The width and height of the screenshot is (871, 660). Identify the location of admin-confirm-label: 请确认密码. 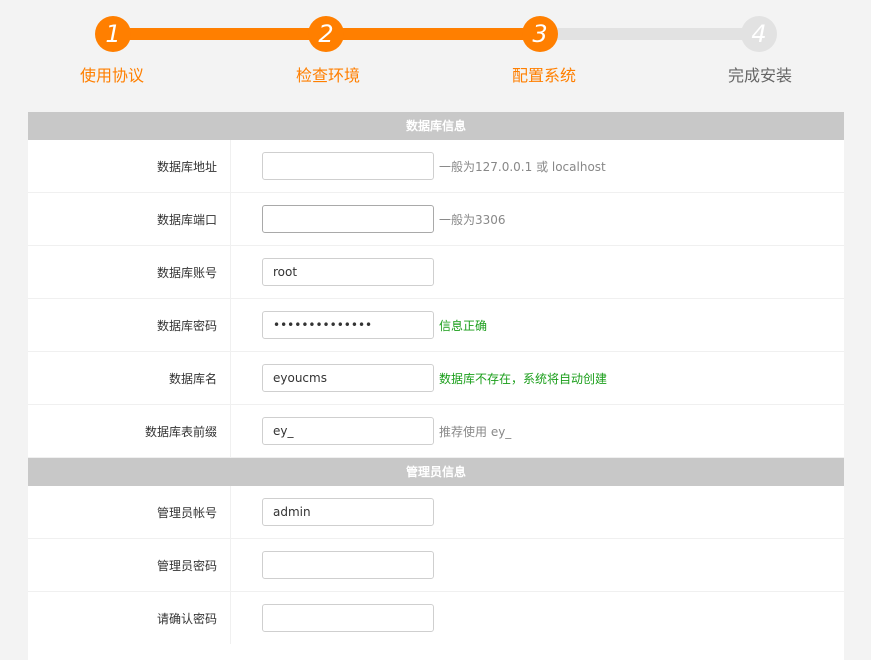
(129, 618).